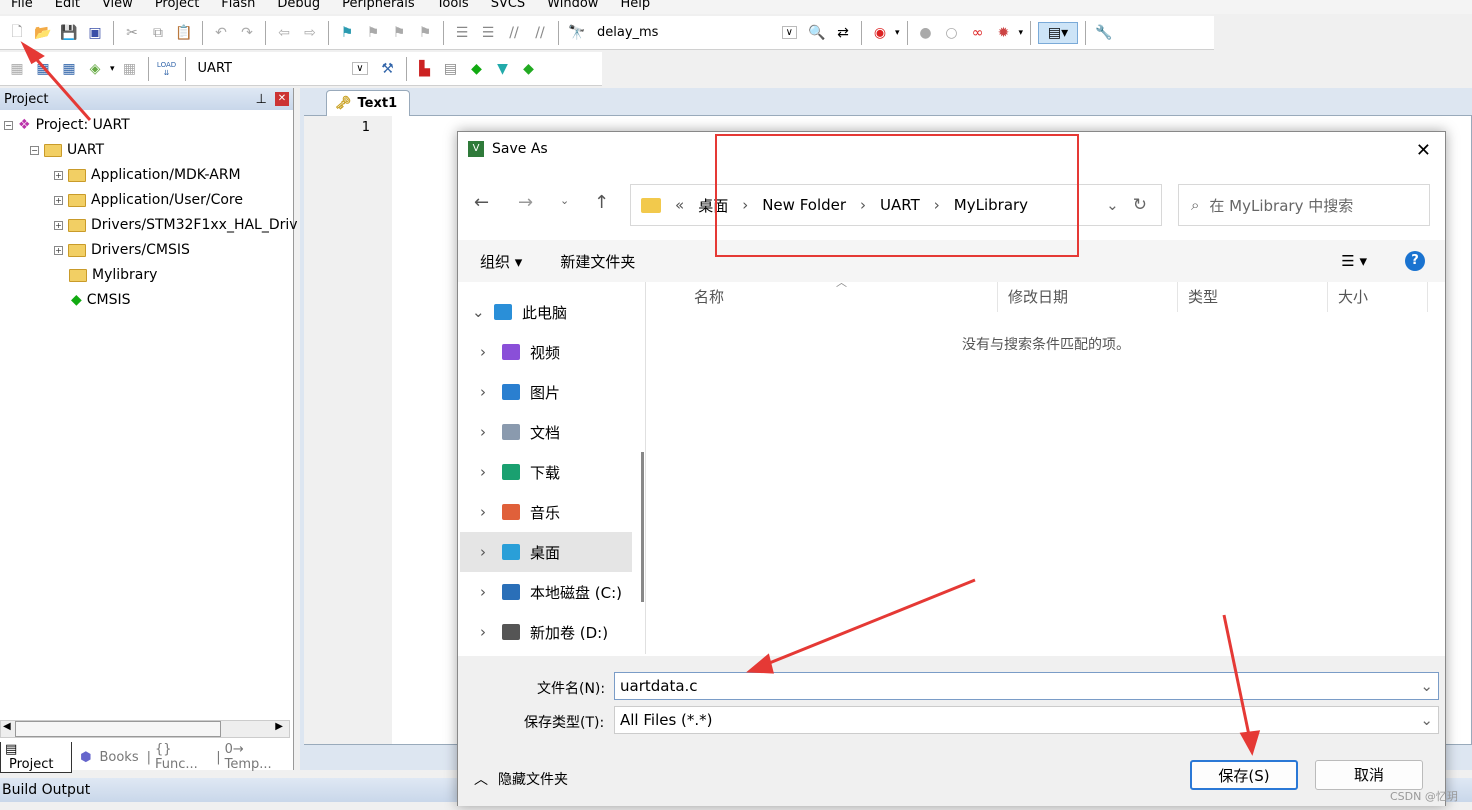 The width and height of the screenshot is (1472, 810). I want to click on nav-item: ⌄ 此电脑, so click(546, 312).